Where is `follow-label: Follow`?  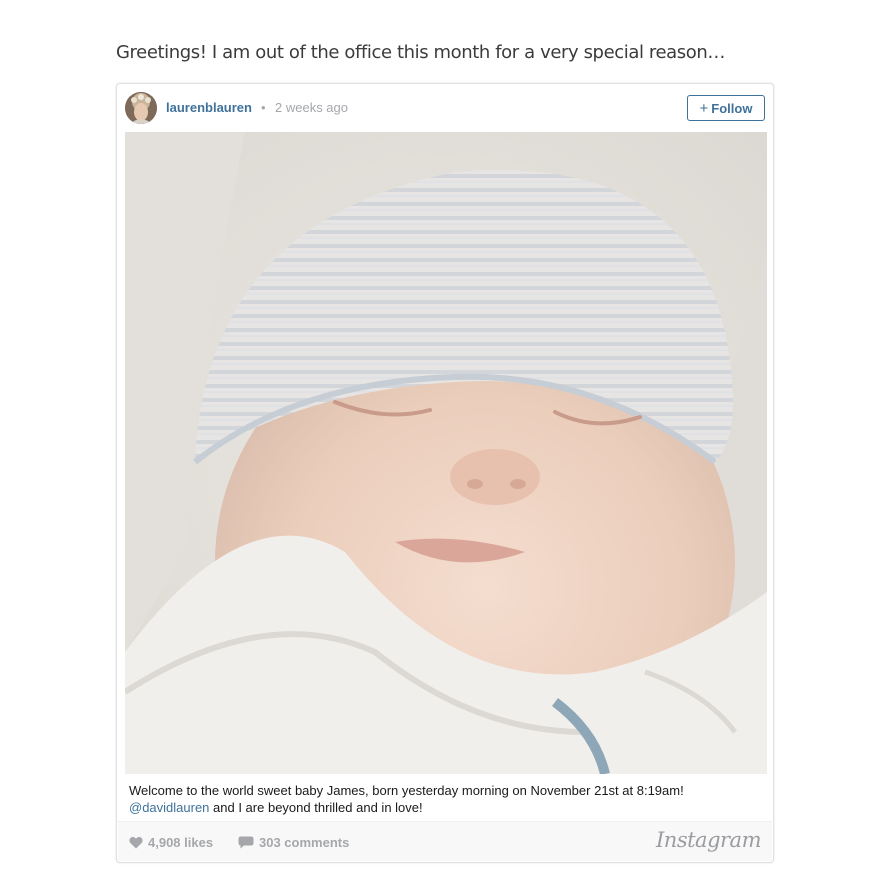
follow-label: Follow is located at coordinates (732, 108).